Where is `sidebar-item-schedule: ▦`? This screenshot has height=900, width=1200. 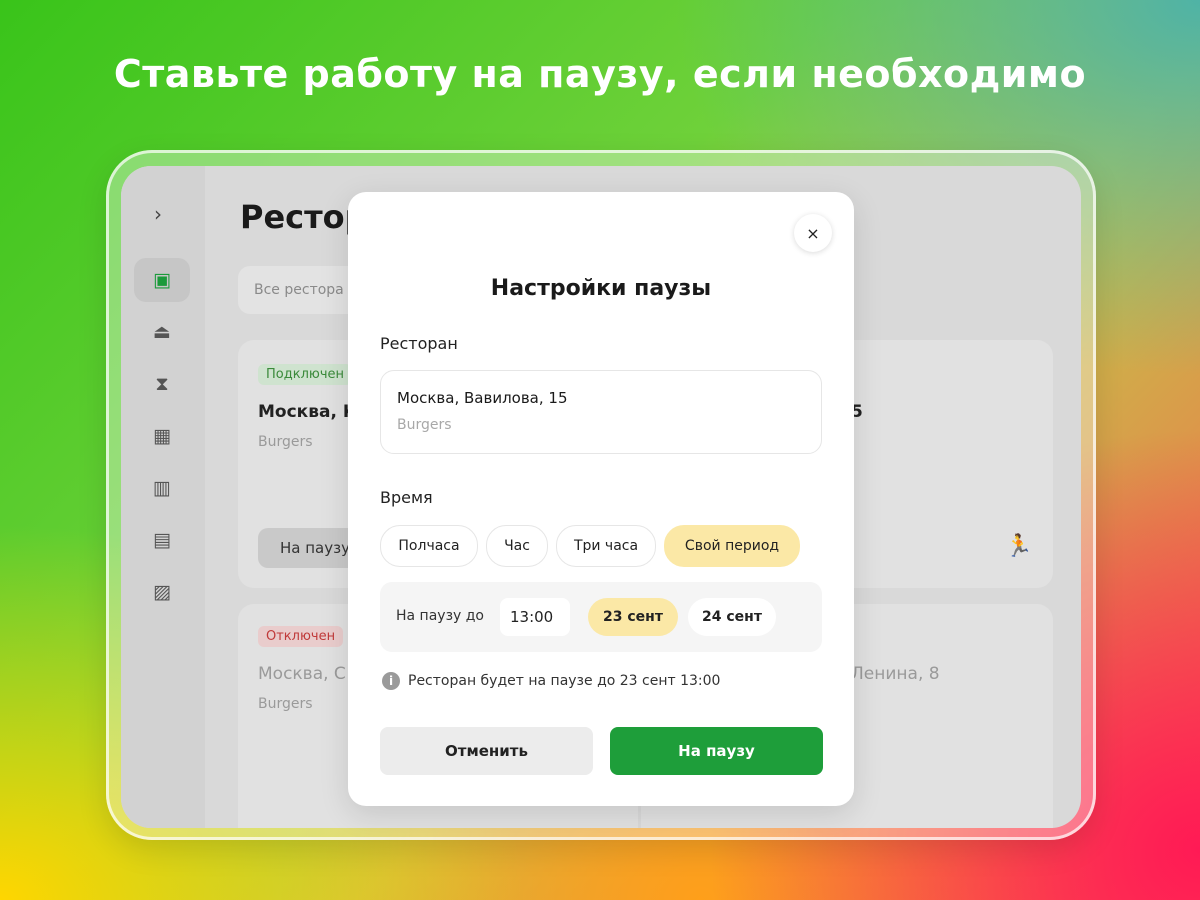
sidebar-item-schedule: ▦ is located at coordinates (162, 436).